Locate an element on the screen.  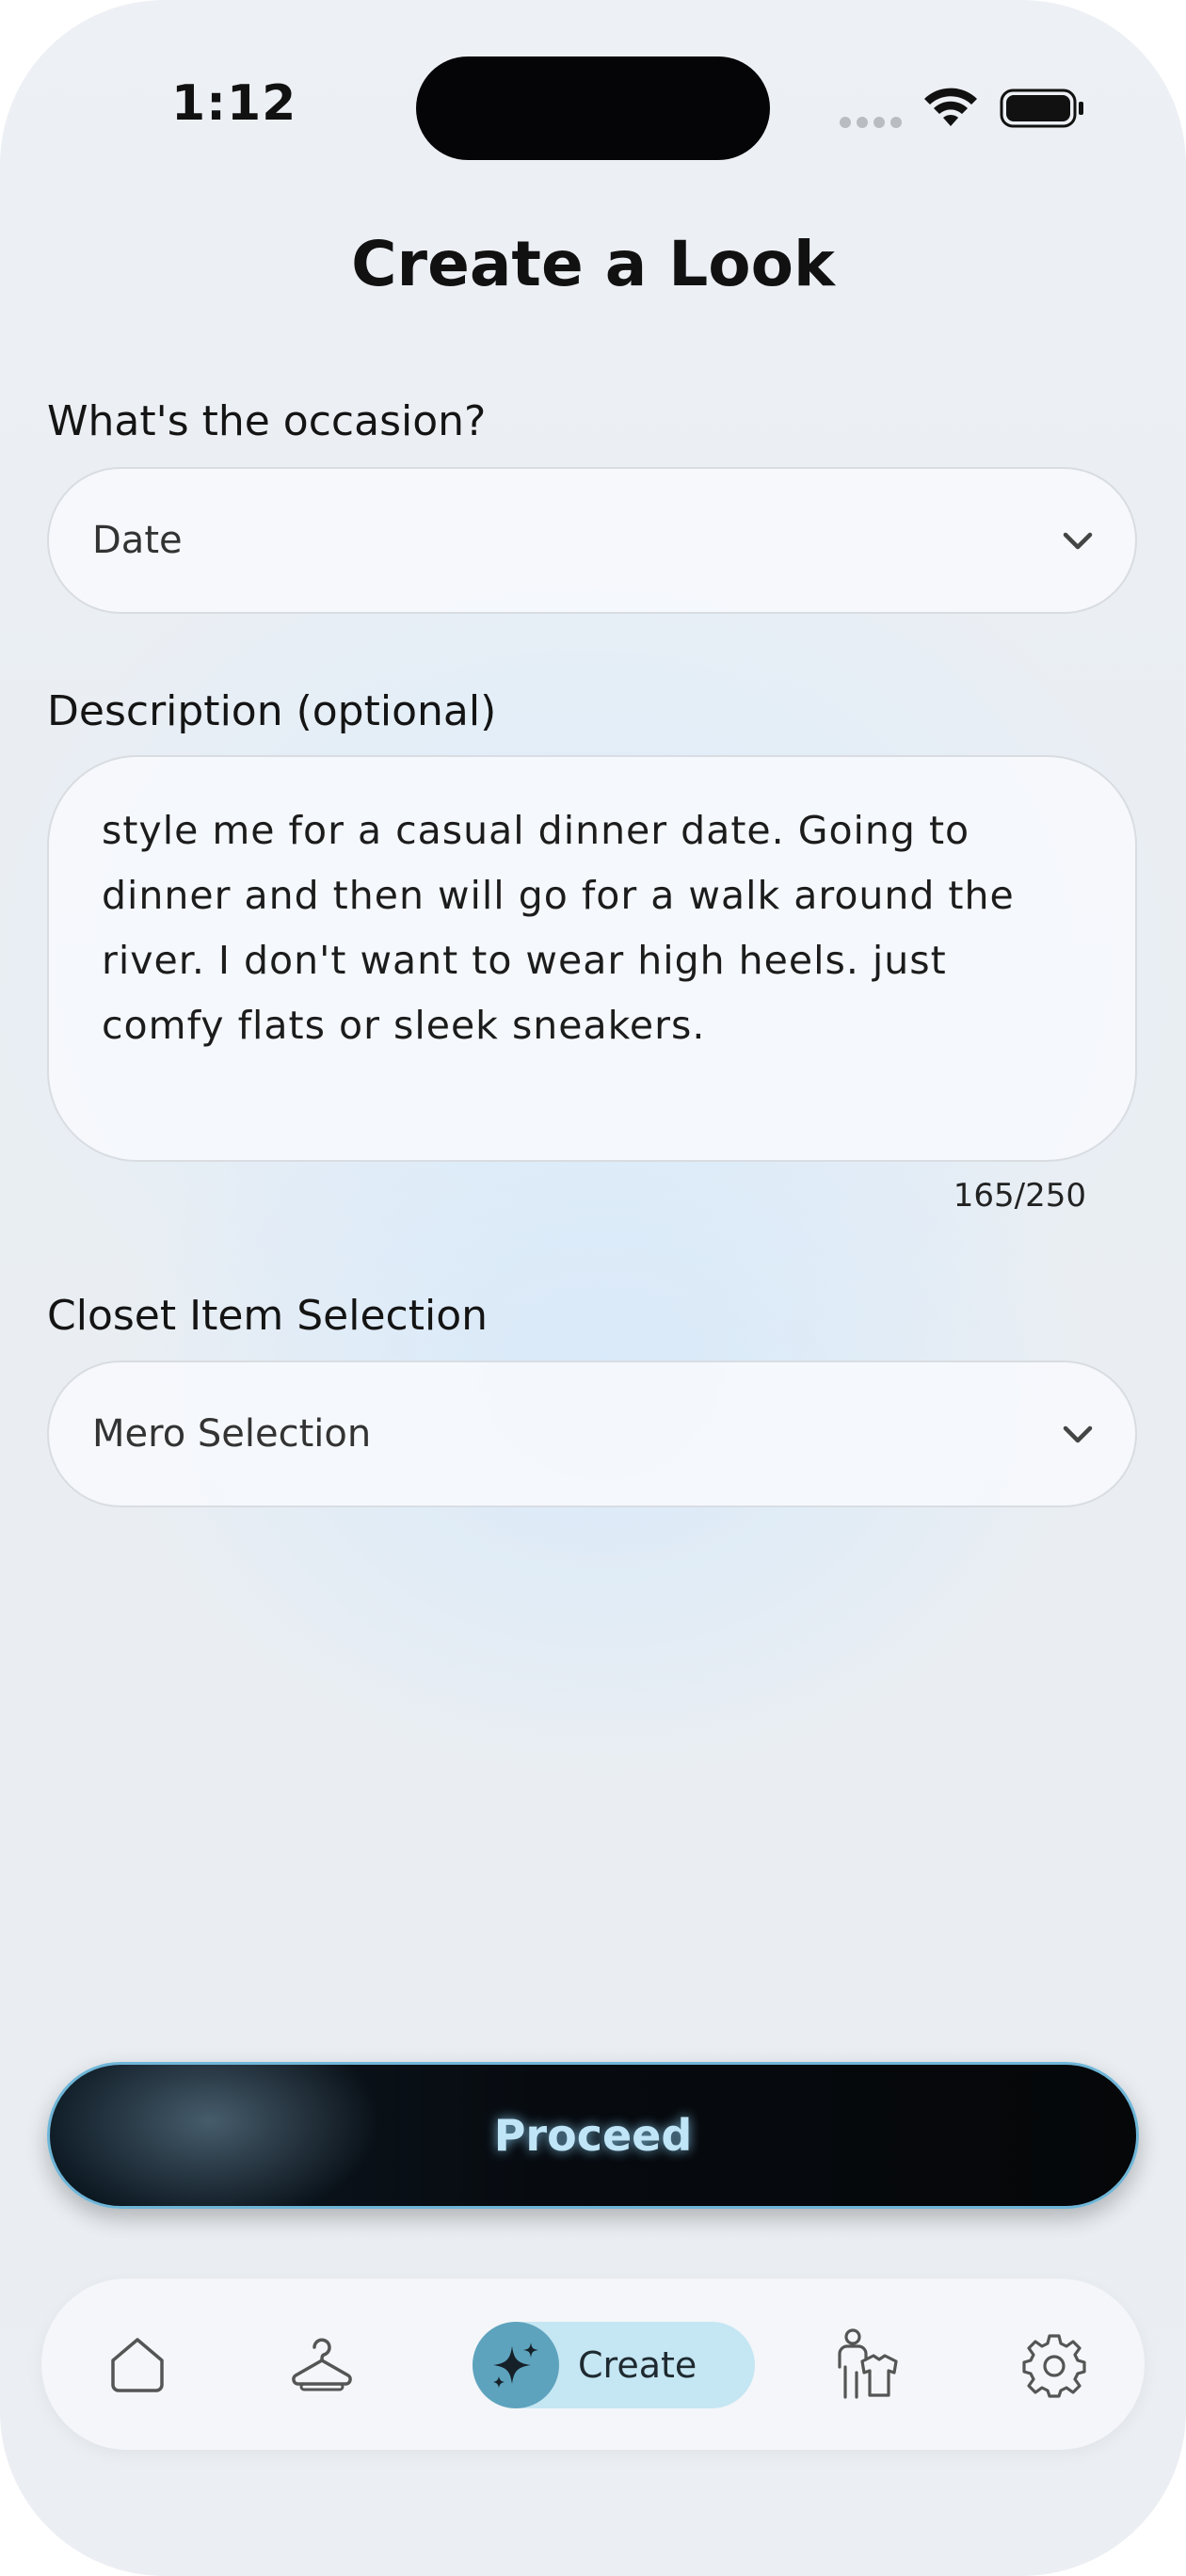
sparkles-icon is located at coordinates (516, 2365).